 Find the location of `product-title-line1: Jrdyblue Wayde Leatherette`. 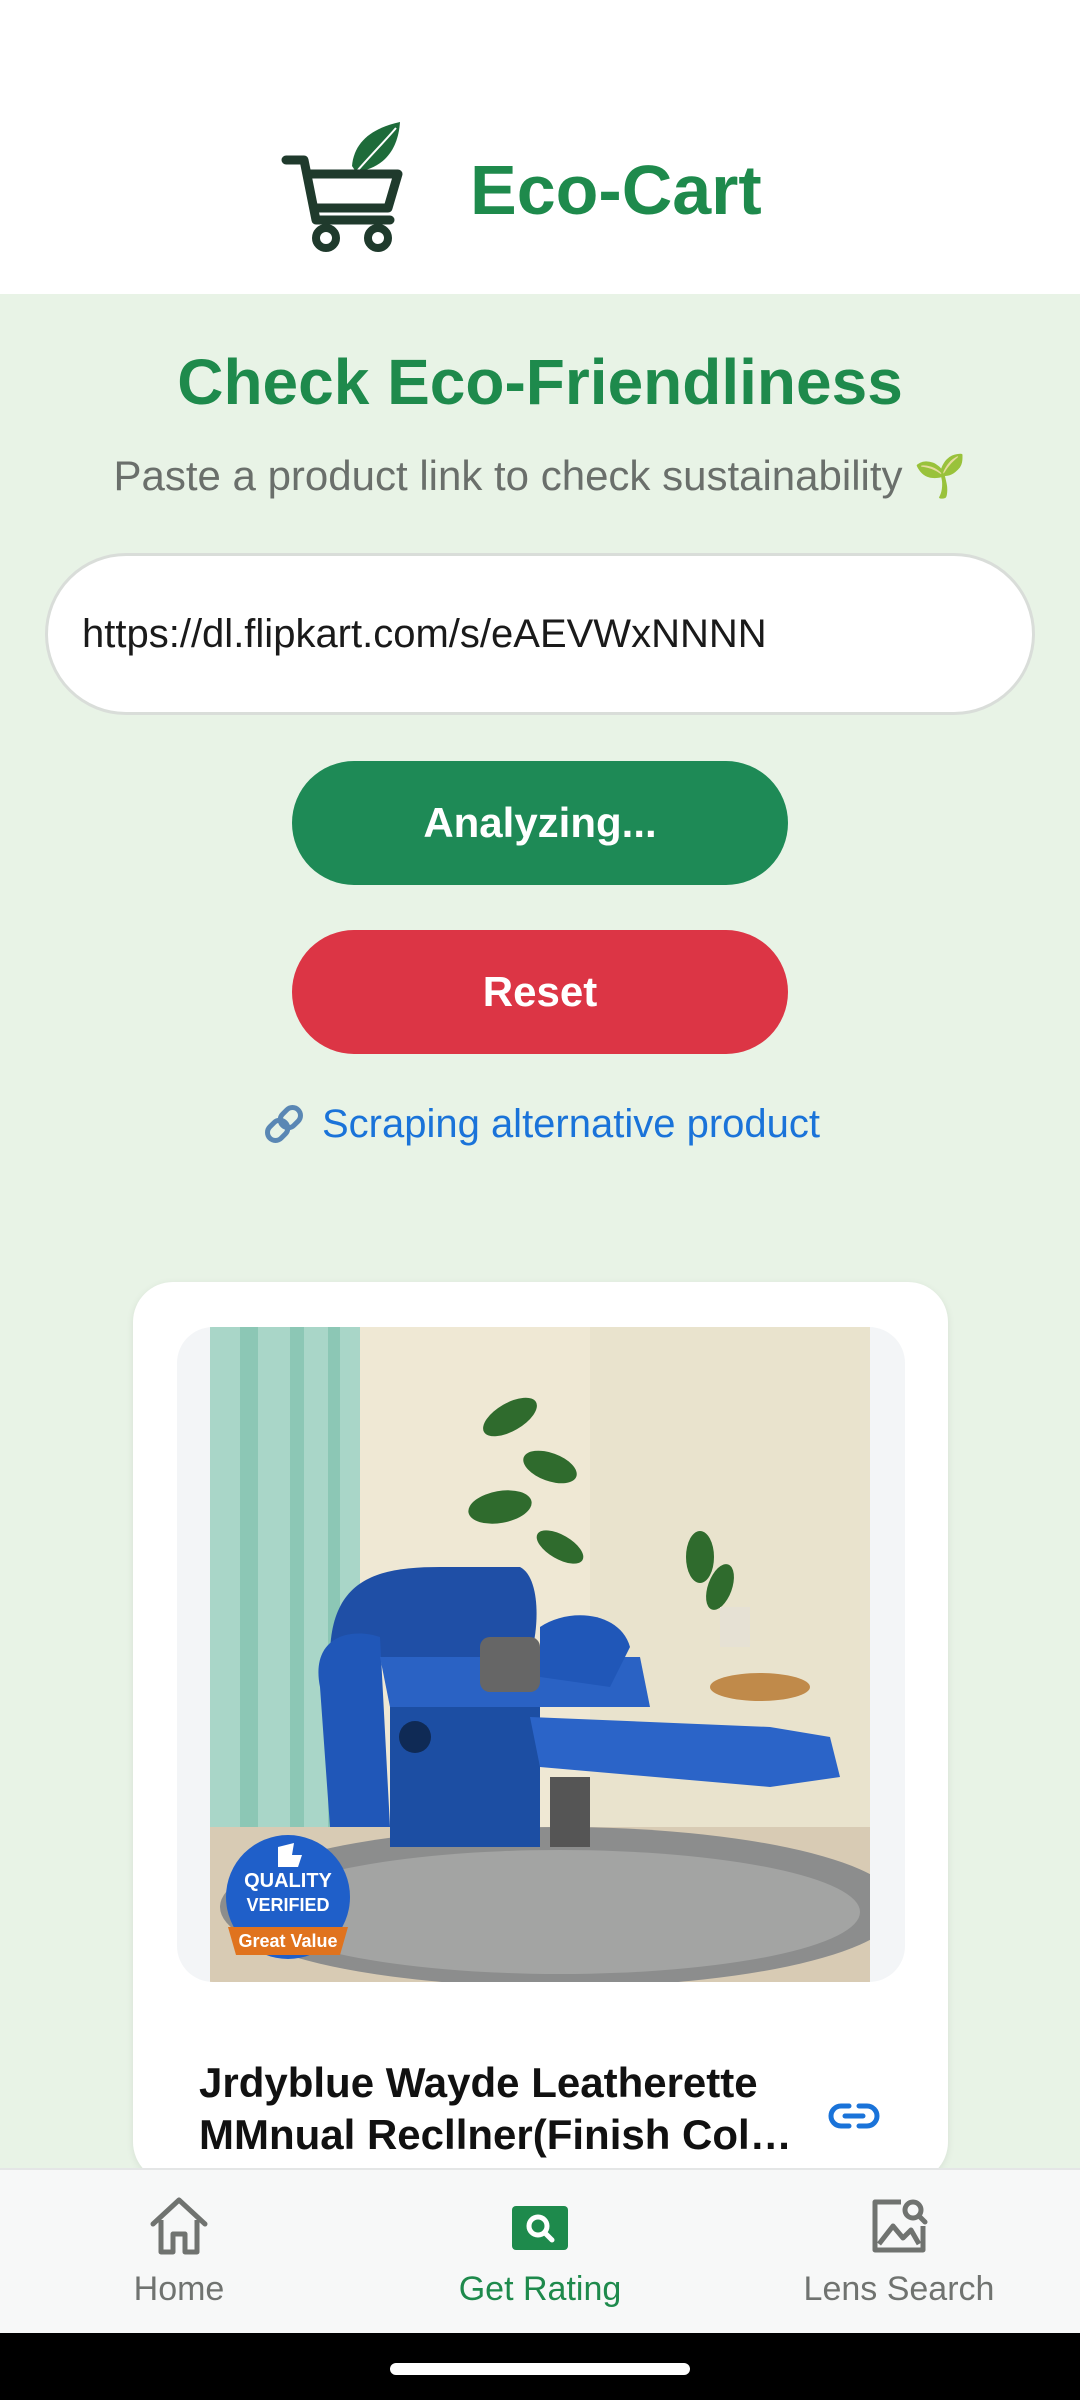

product-title-line1: Jrdyblue Wayde Leatherette is located at coordinates (478, 2082).